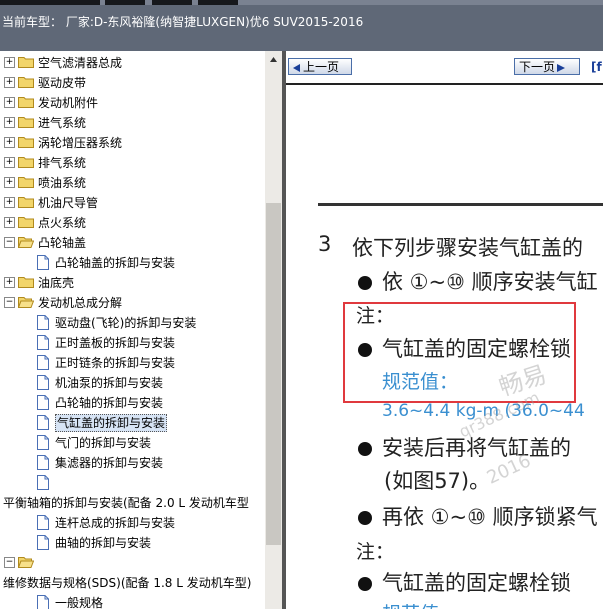 The width and height of the screenshot is (603, 609). Describe the element at coordinates (467, 248) in the screenshot. I see `step-text: 依下列步骤安装气缸盖的` at that location.